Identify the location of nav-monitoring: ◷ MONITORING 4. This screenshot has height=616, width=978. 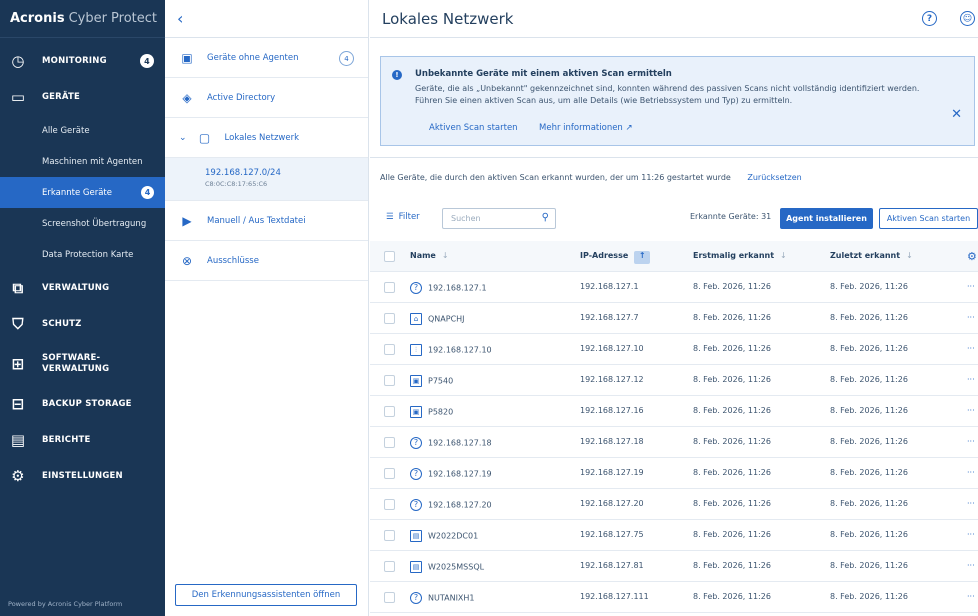
(82, 61).